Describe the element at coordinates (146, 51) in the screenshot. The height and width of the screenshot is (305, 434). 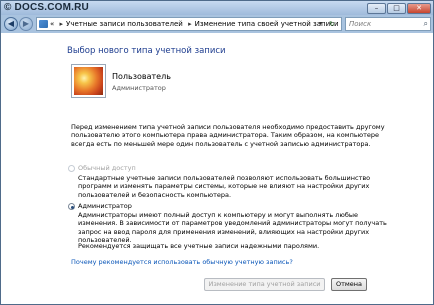
I see `page-title: Выбор нового типа учетной записи` at that location.